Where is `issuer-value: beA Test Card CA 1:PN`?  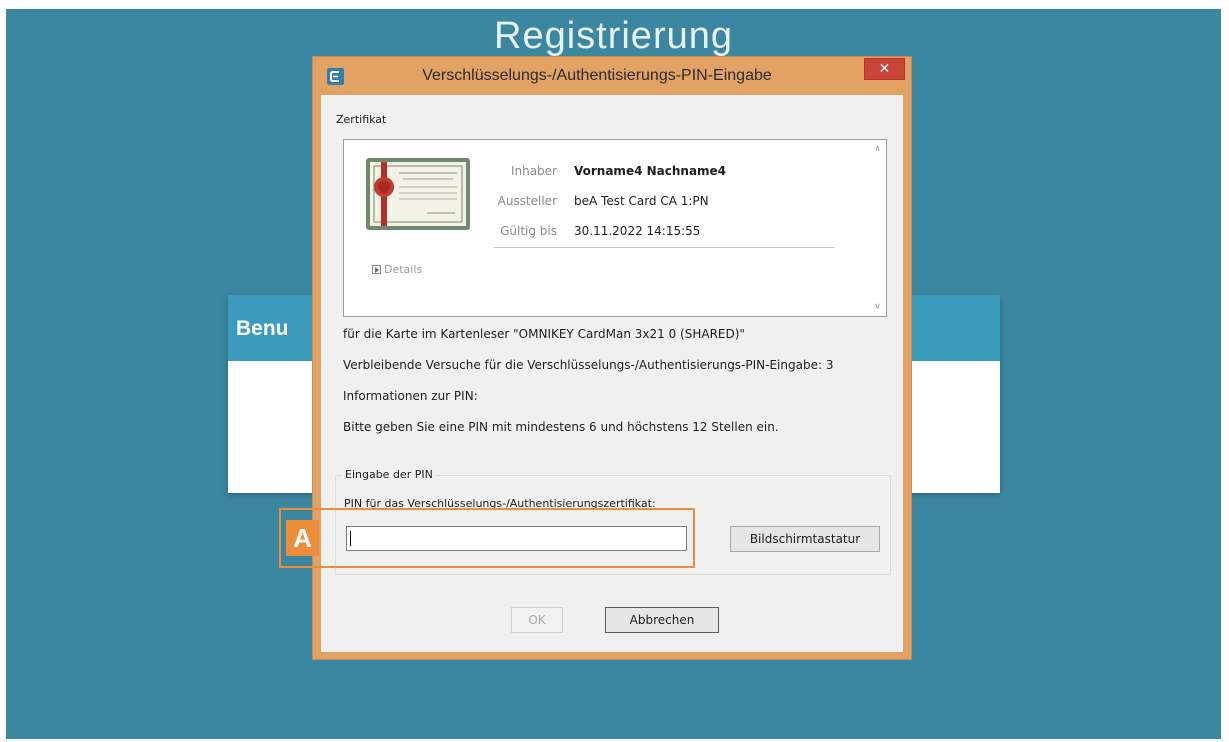 issuer-value: beA Test Card CA 1:PN is located at coordinates (641, 201).